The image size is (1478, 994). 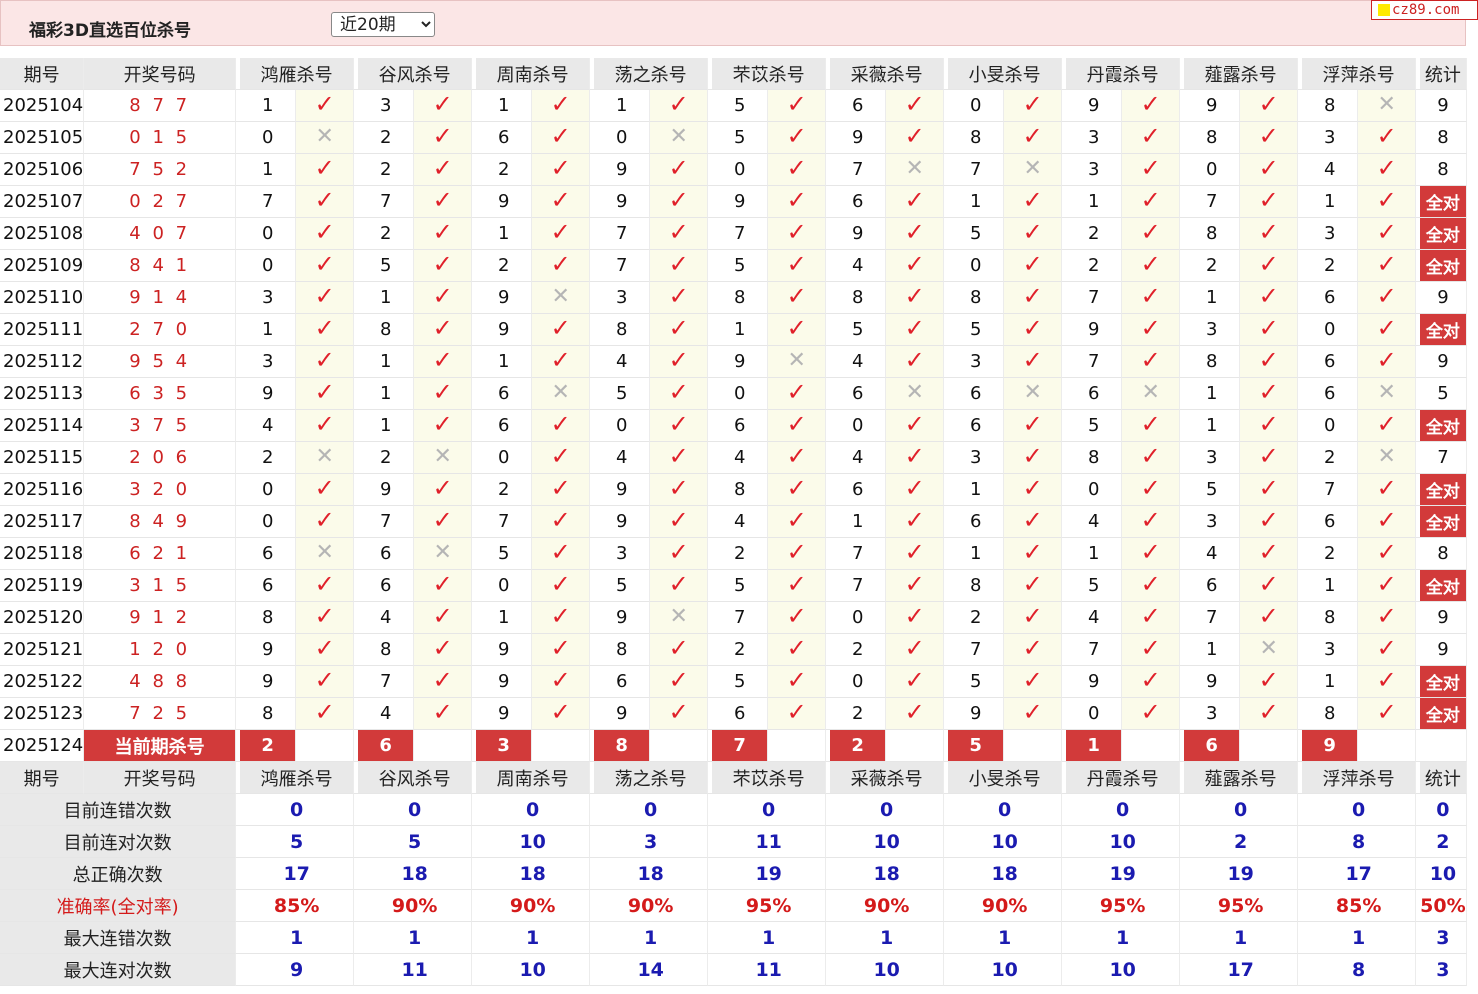 What do you see at coordinates (386, 746) in the screenshot?
I see `current-kill-number: 6` at bounding box center [386, 746].